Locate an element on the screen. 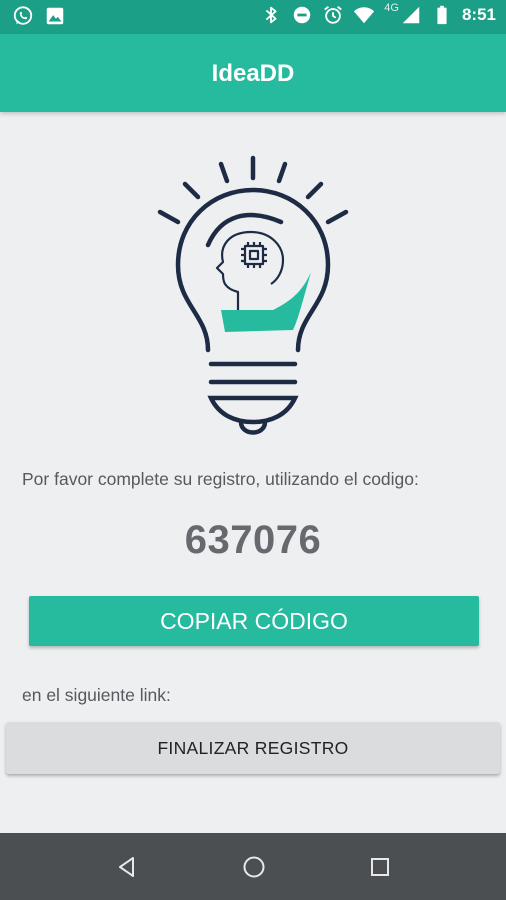 This screenshot has height=900, width=506. navigation-bar is located at coordinates (253, 866).